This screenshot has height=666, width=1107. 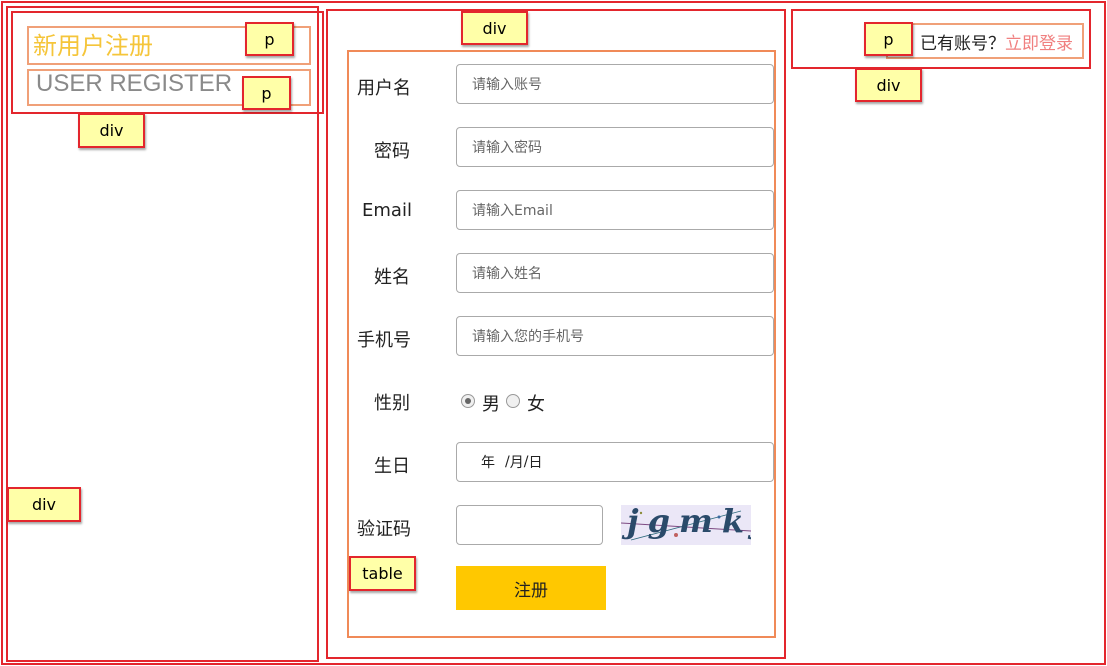 What do you see at coordinates (266, 93) in the screenshot?
I see `overlay-tag-p-title-en: p` at bounding box center [266, 93].